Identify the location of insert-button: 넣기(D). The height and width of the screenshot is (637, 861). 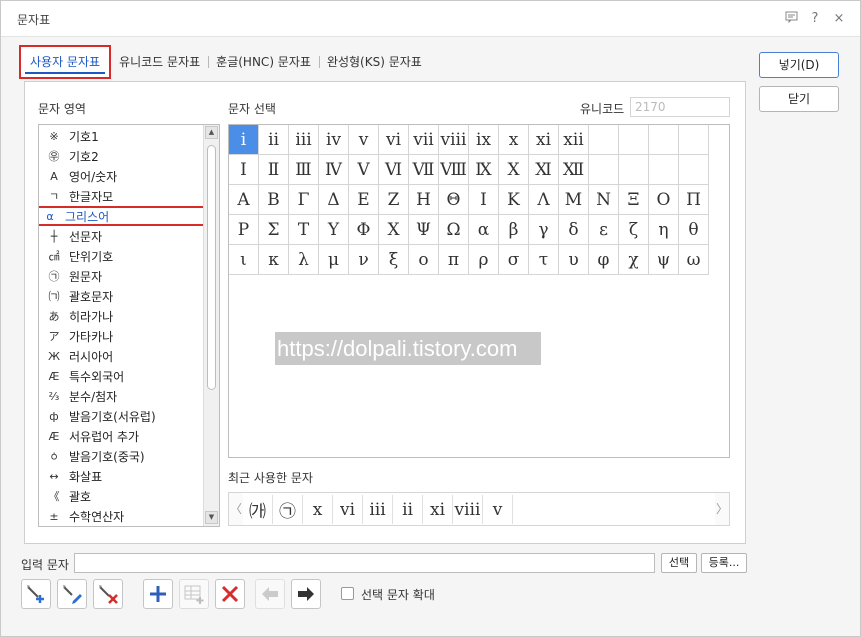
(799, 65).